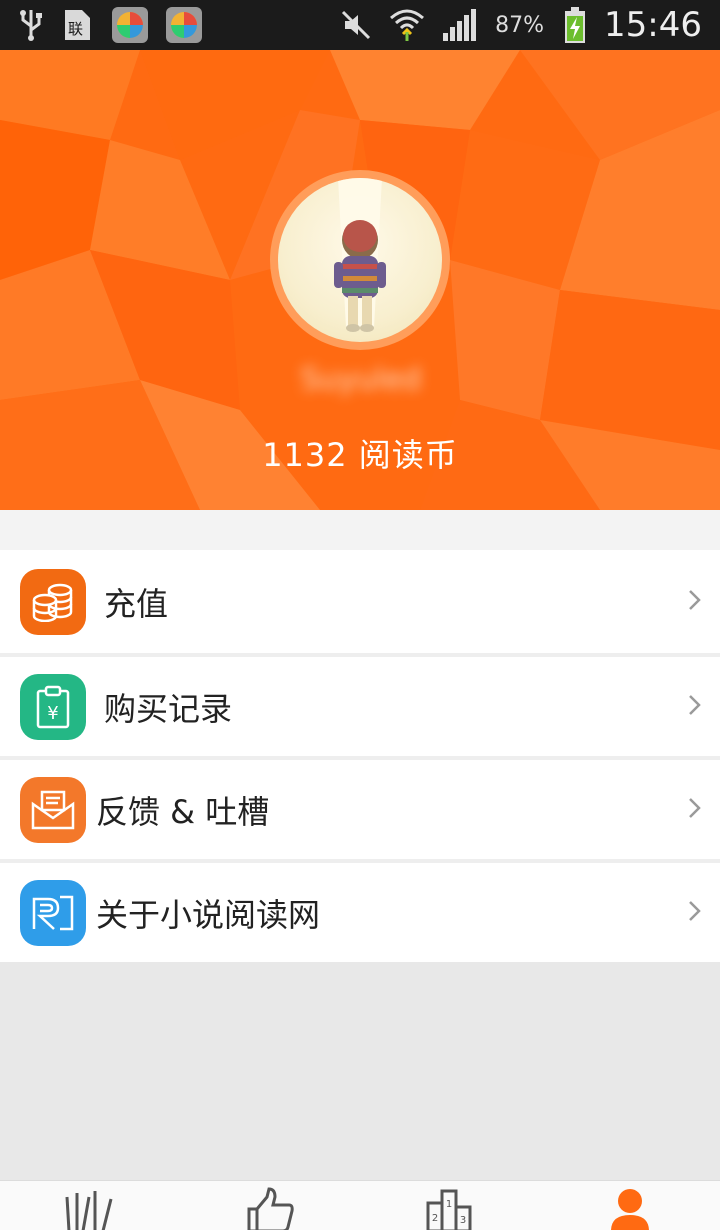 Image resolution: width=720 pixels, height=1230 pixels. I want to click on menu-item-feedback: 反馈 & 吐槽, so click(360, 807).